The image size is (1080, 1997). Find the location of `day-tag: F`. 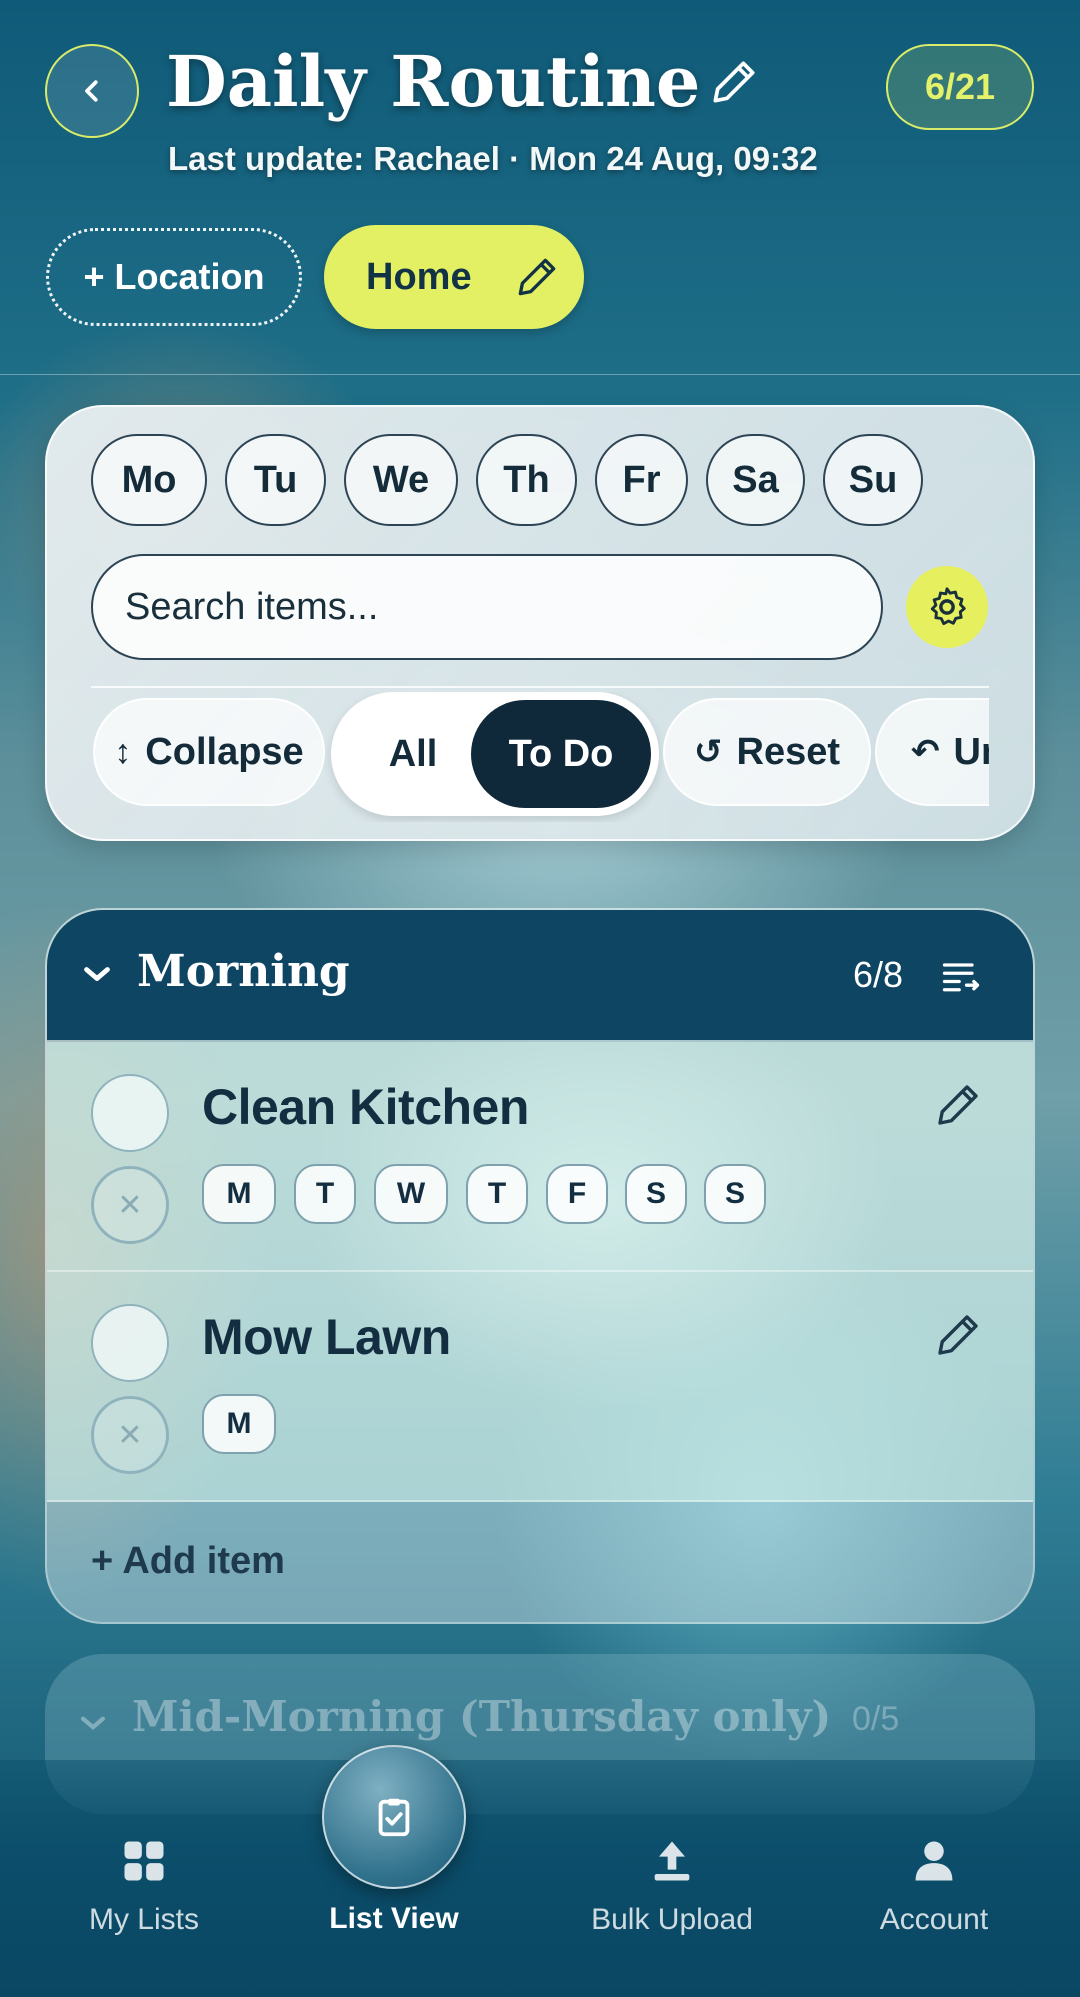

day-tag: F is located at coordinates (577, 1194).